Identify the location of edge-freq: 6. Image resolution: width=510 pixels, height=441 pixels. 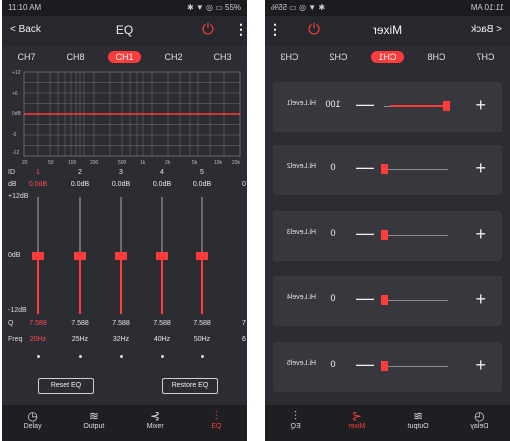
(244, 339).